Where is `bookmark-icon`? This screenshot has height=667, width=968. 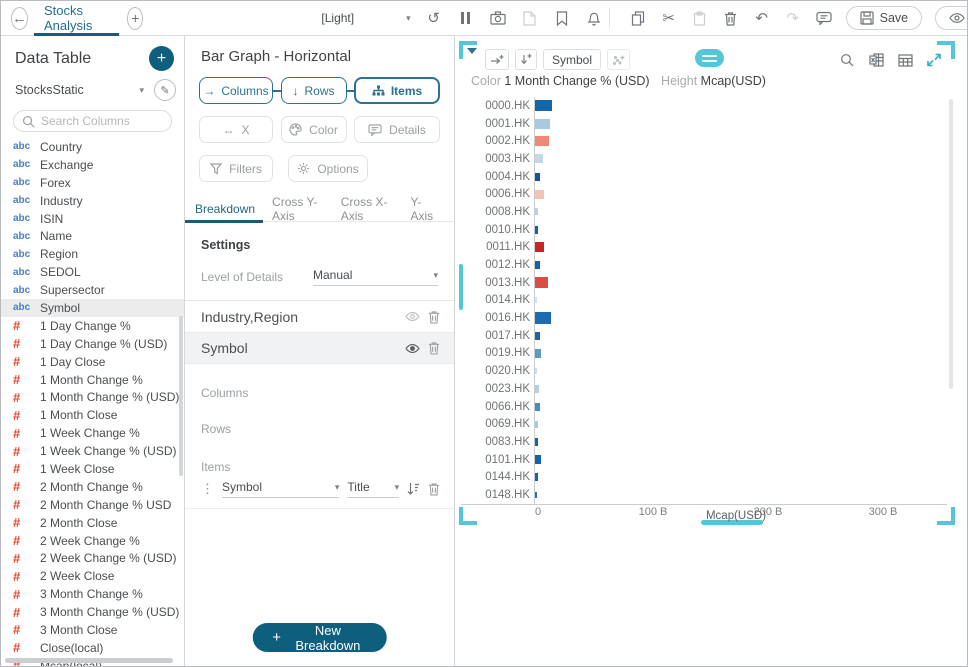 bookmark-icon is located at coordinates (562, 18).